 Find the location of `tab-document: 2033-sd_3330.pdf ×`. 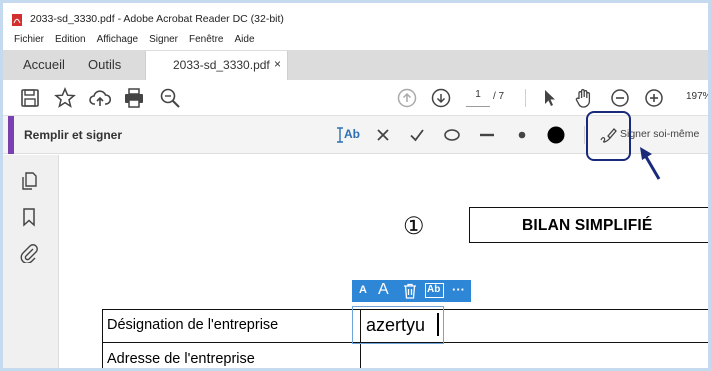

tab-document: 2033-sd_3330.pdf × is located at coordinates (216, 65).